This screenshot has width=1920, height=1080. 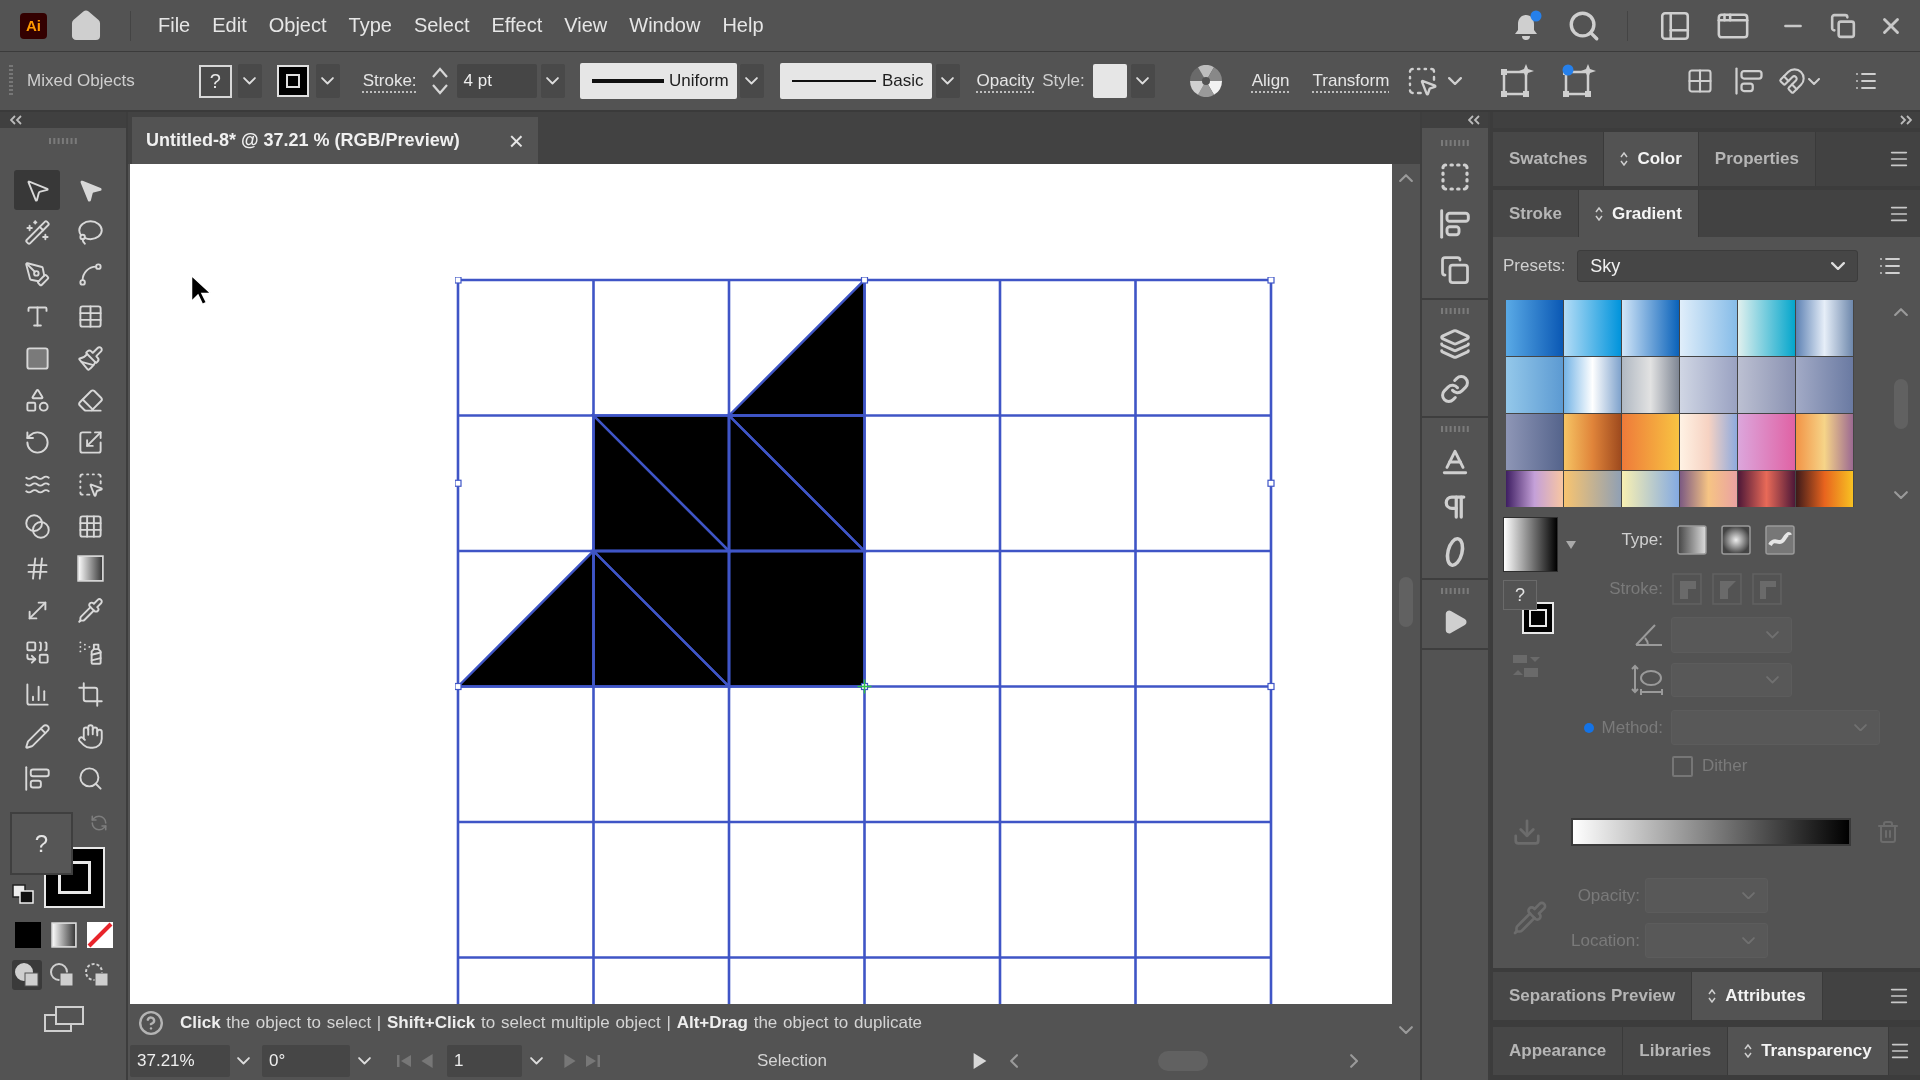 What do you see at coordinates (64, 1019) in the screenshot?
I see `overlapping-rectangles-icon` at bounding box center [64, 1019].